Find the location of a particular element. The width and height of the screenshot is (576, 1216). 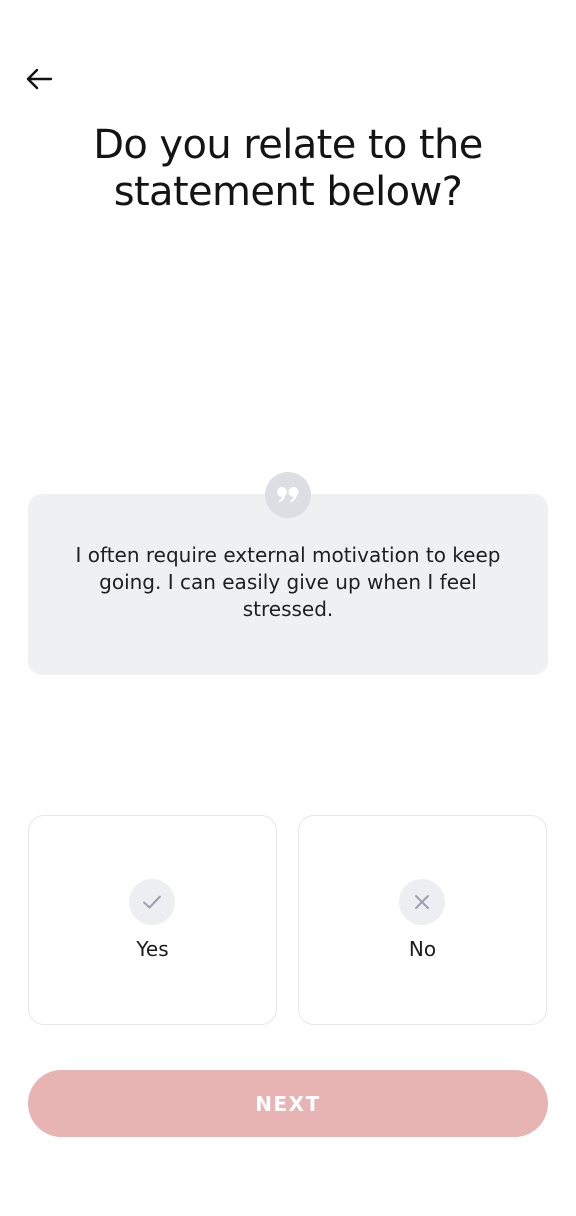

option-no-icon-circle is located at coordinates (422, 902).